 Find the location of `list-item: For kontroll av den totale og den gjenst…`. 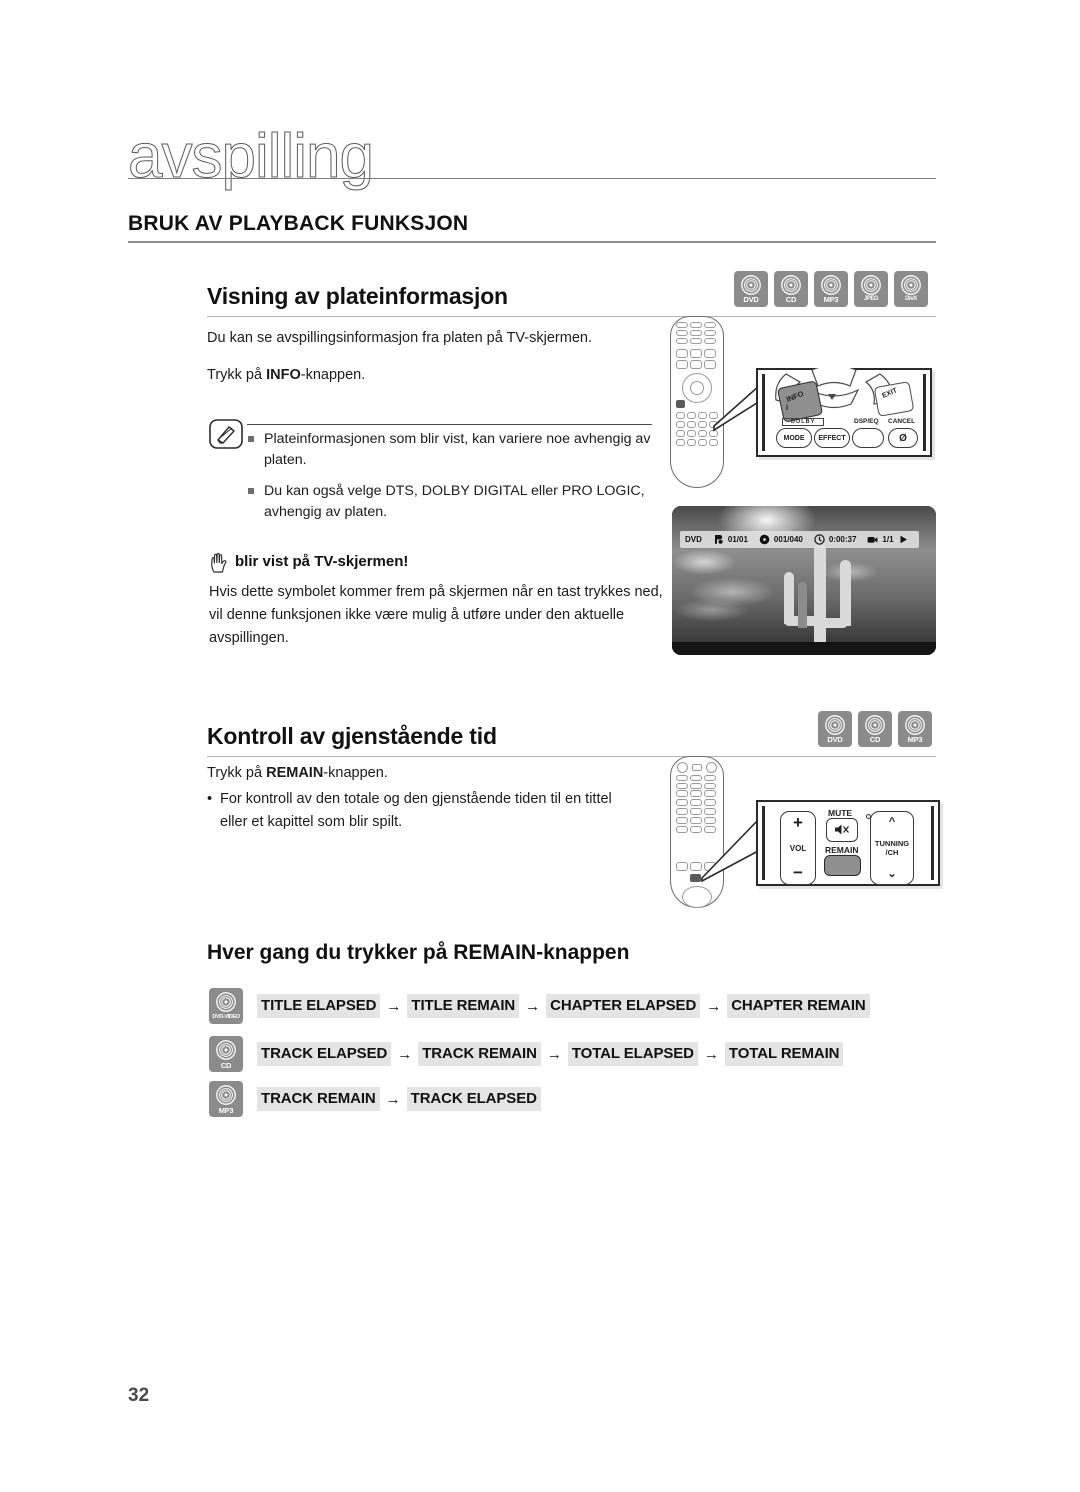

list-item: For kontroll av den totale og den gjenst… is located at coordinates (417, 811).